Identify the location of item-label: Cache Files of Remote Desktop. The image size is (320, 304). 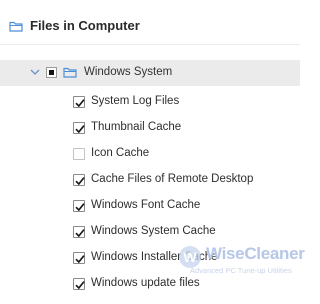
(172, 179).